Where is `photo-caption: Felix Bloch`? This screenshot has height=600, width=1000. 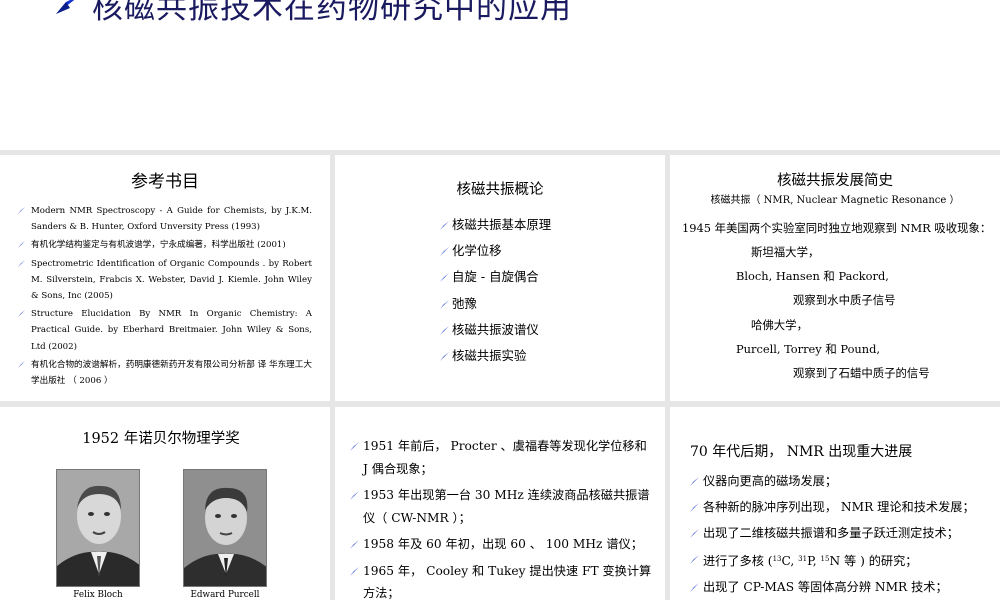 photo-caption: Felix Bloch is located at coordinates (98, 595).